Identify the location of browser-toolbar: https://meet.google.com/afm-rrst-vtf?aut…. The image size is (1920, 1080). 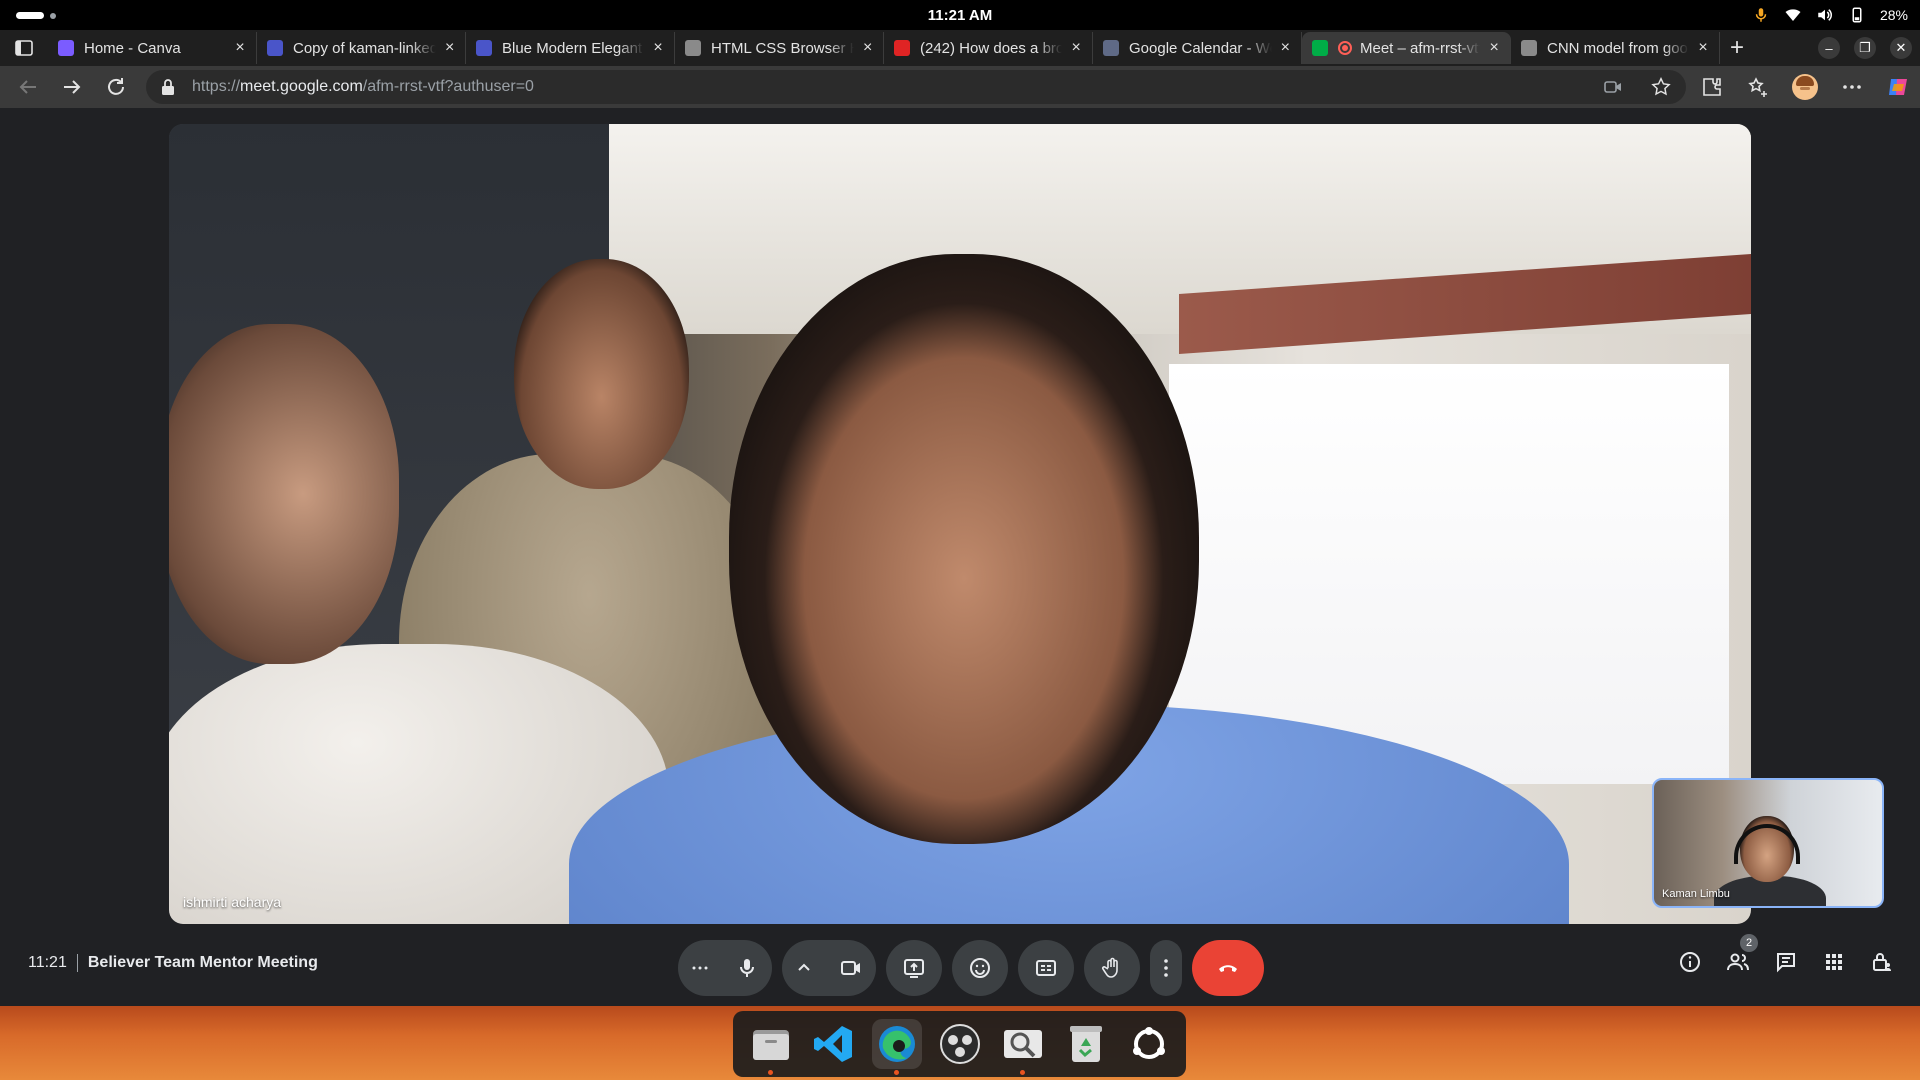
(960, 87).